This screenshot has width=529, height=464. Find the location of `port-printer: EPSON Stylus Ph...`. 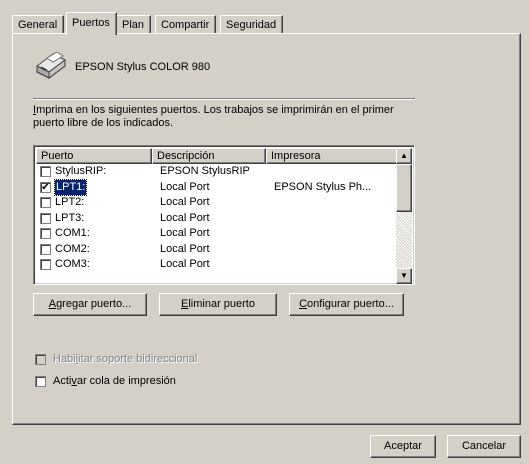

port-printer: EPSON Stylus Ph... is located at coordinates (323, 186).